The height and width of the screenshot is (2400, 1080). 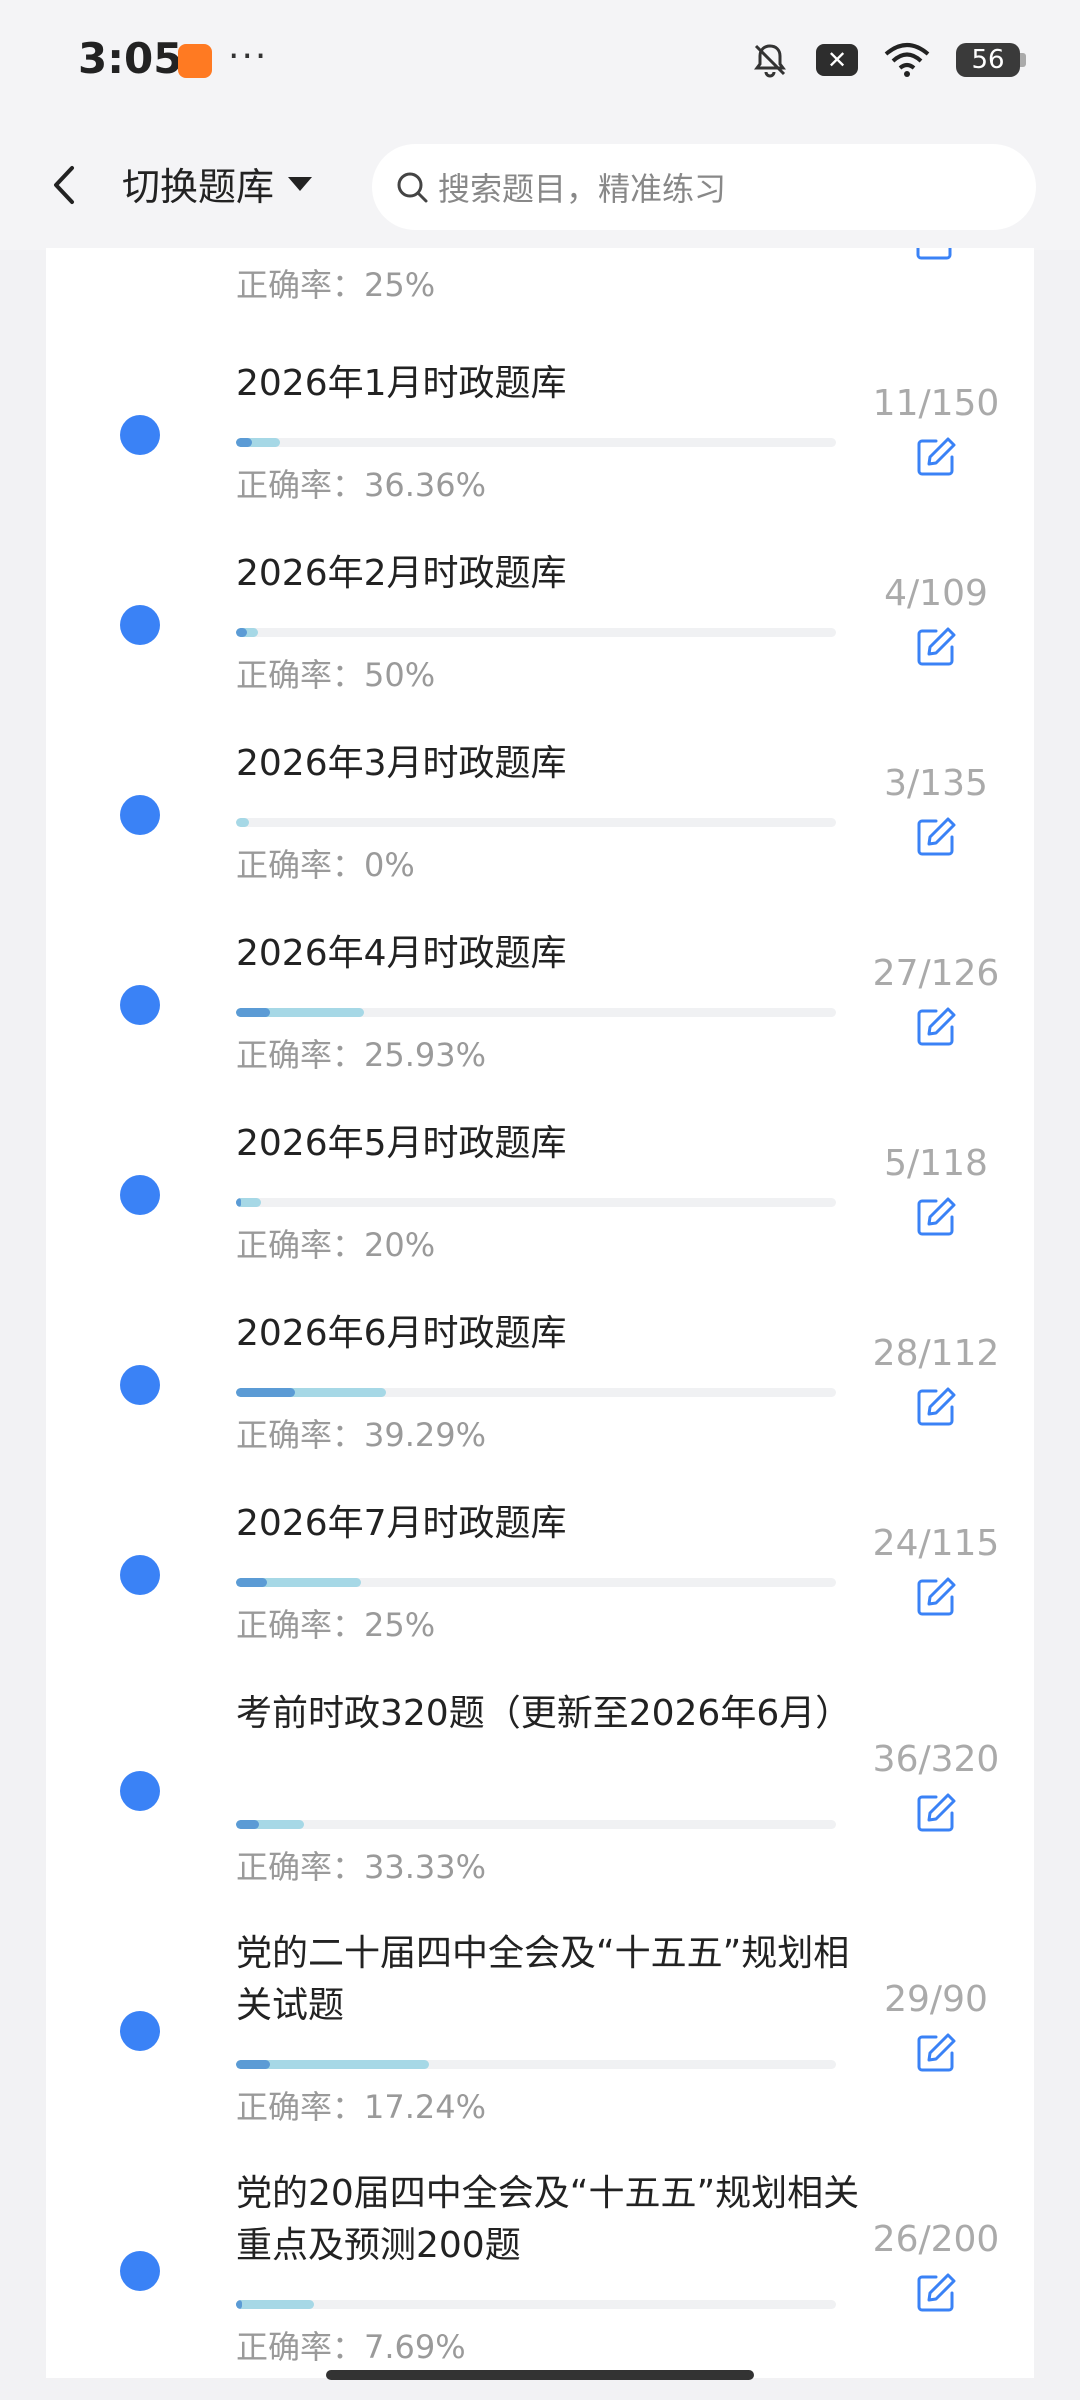 I want to click on progress-count: 5/118, so click(x=936, y=1163).